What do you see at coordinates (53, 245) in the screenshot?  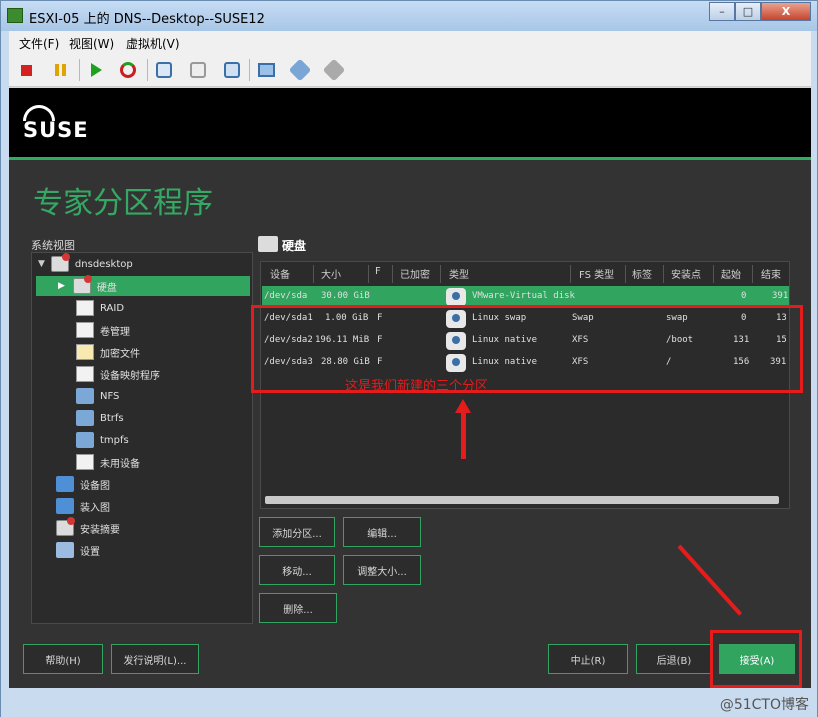 I see `system-view-label: 系统视图` at bounding box center [53, 245].